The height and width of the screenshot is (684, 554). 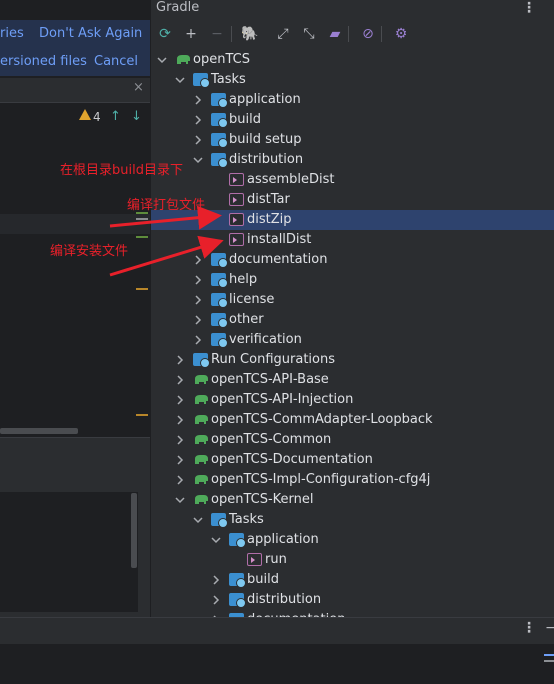 I want to click on offline-icon: ⊘, so click(x=368, y=34).